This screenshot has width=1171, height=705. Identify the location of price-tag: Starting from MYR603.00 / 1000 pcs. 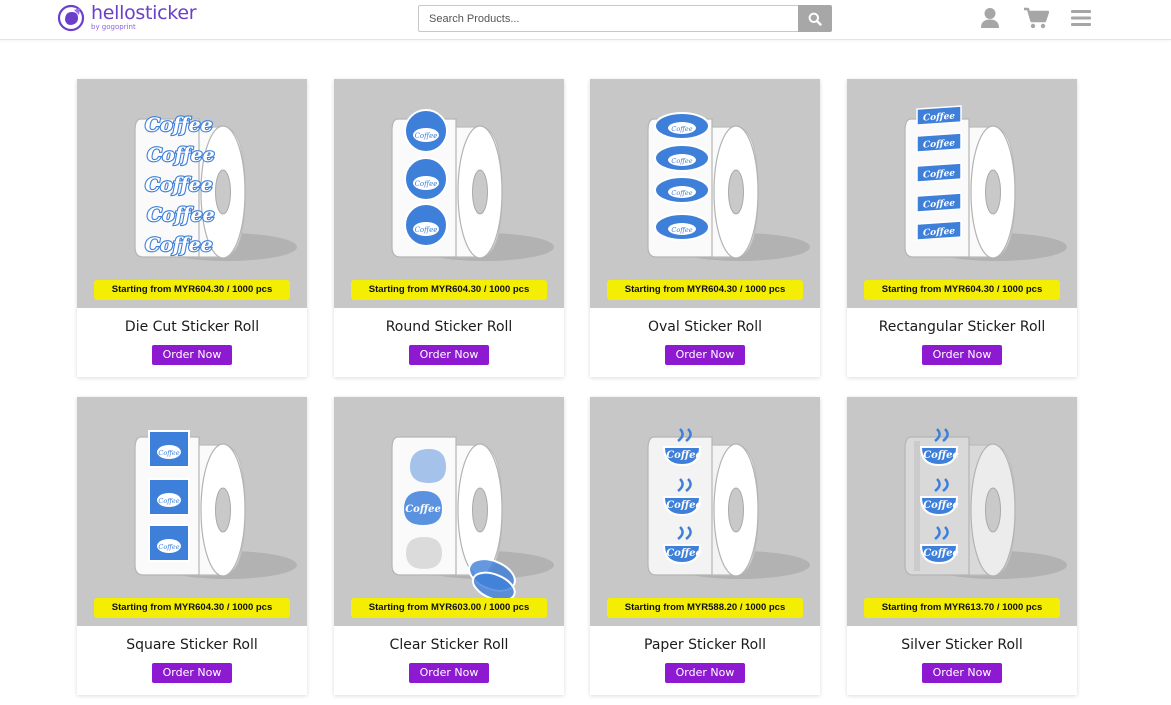
(449, 608).